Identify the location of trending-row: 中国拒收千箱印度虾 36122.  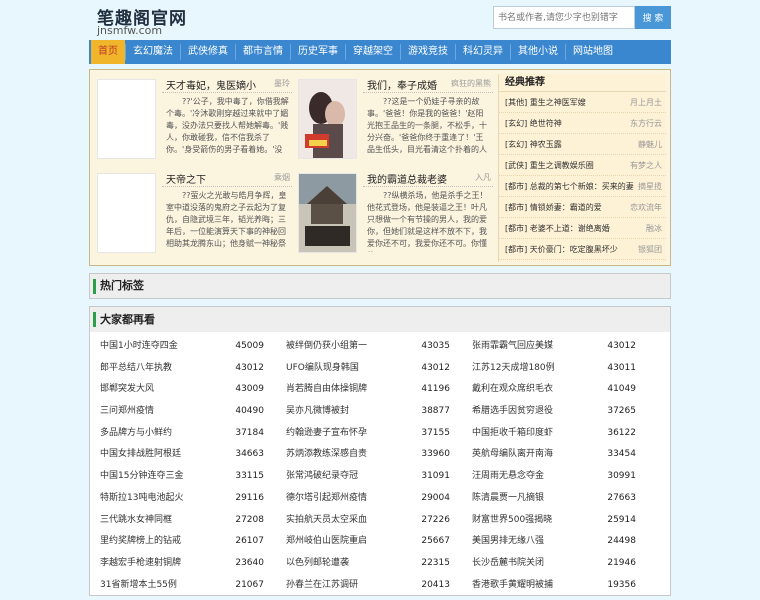
(560, 434).